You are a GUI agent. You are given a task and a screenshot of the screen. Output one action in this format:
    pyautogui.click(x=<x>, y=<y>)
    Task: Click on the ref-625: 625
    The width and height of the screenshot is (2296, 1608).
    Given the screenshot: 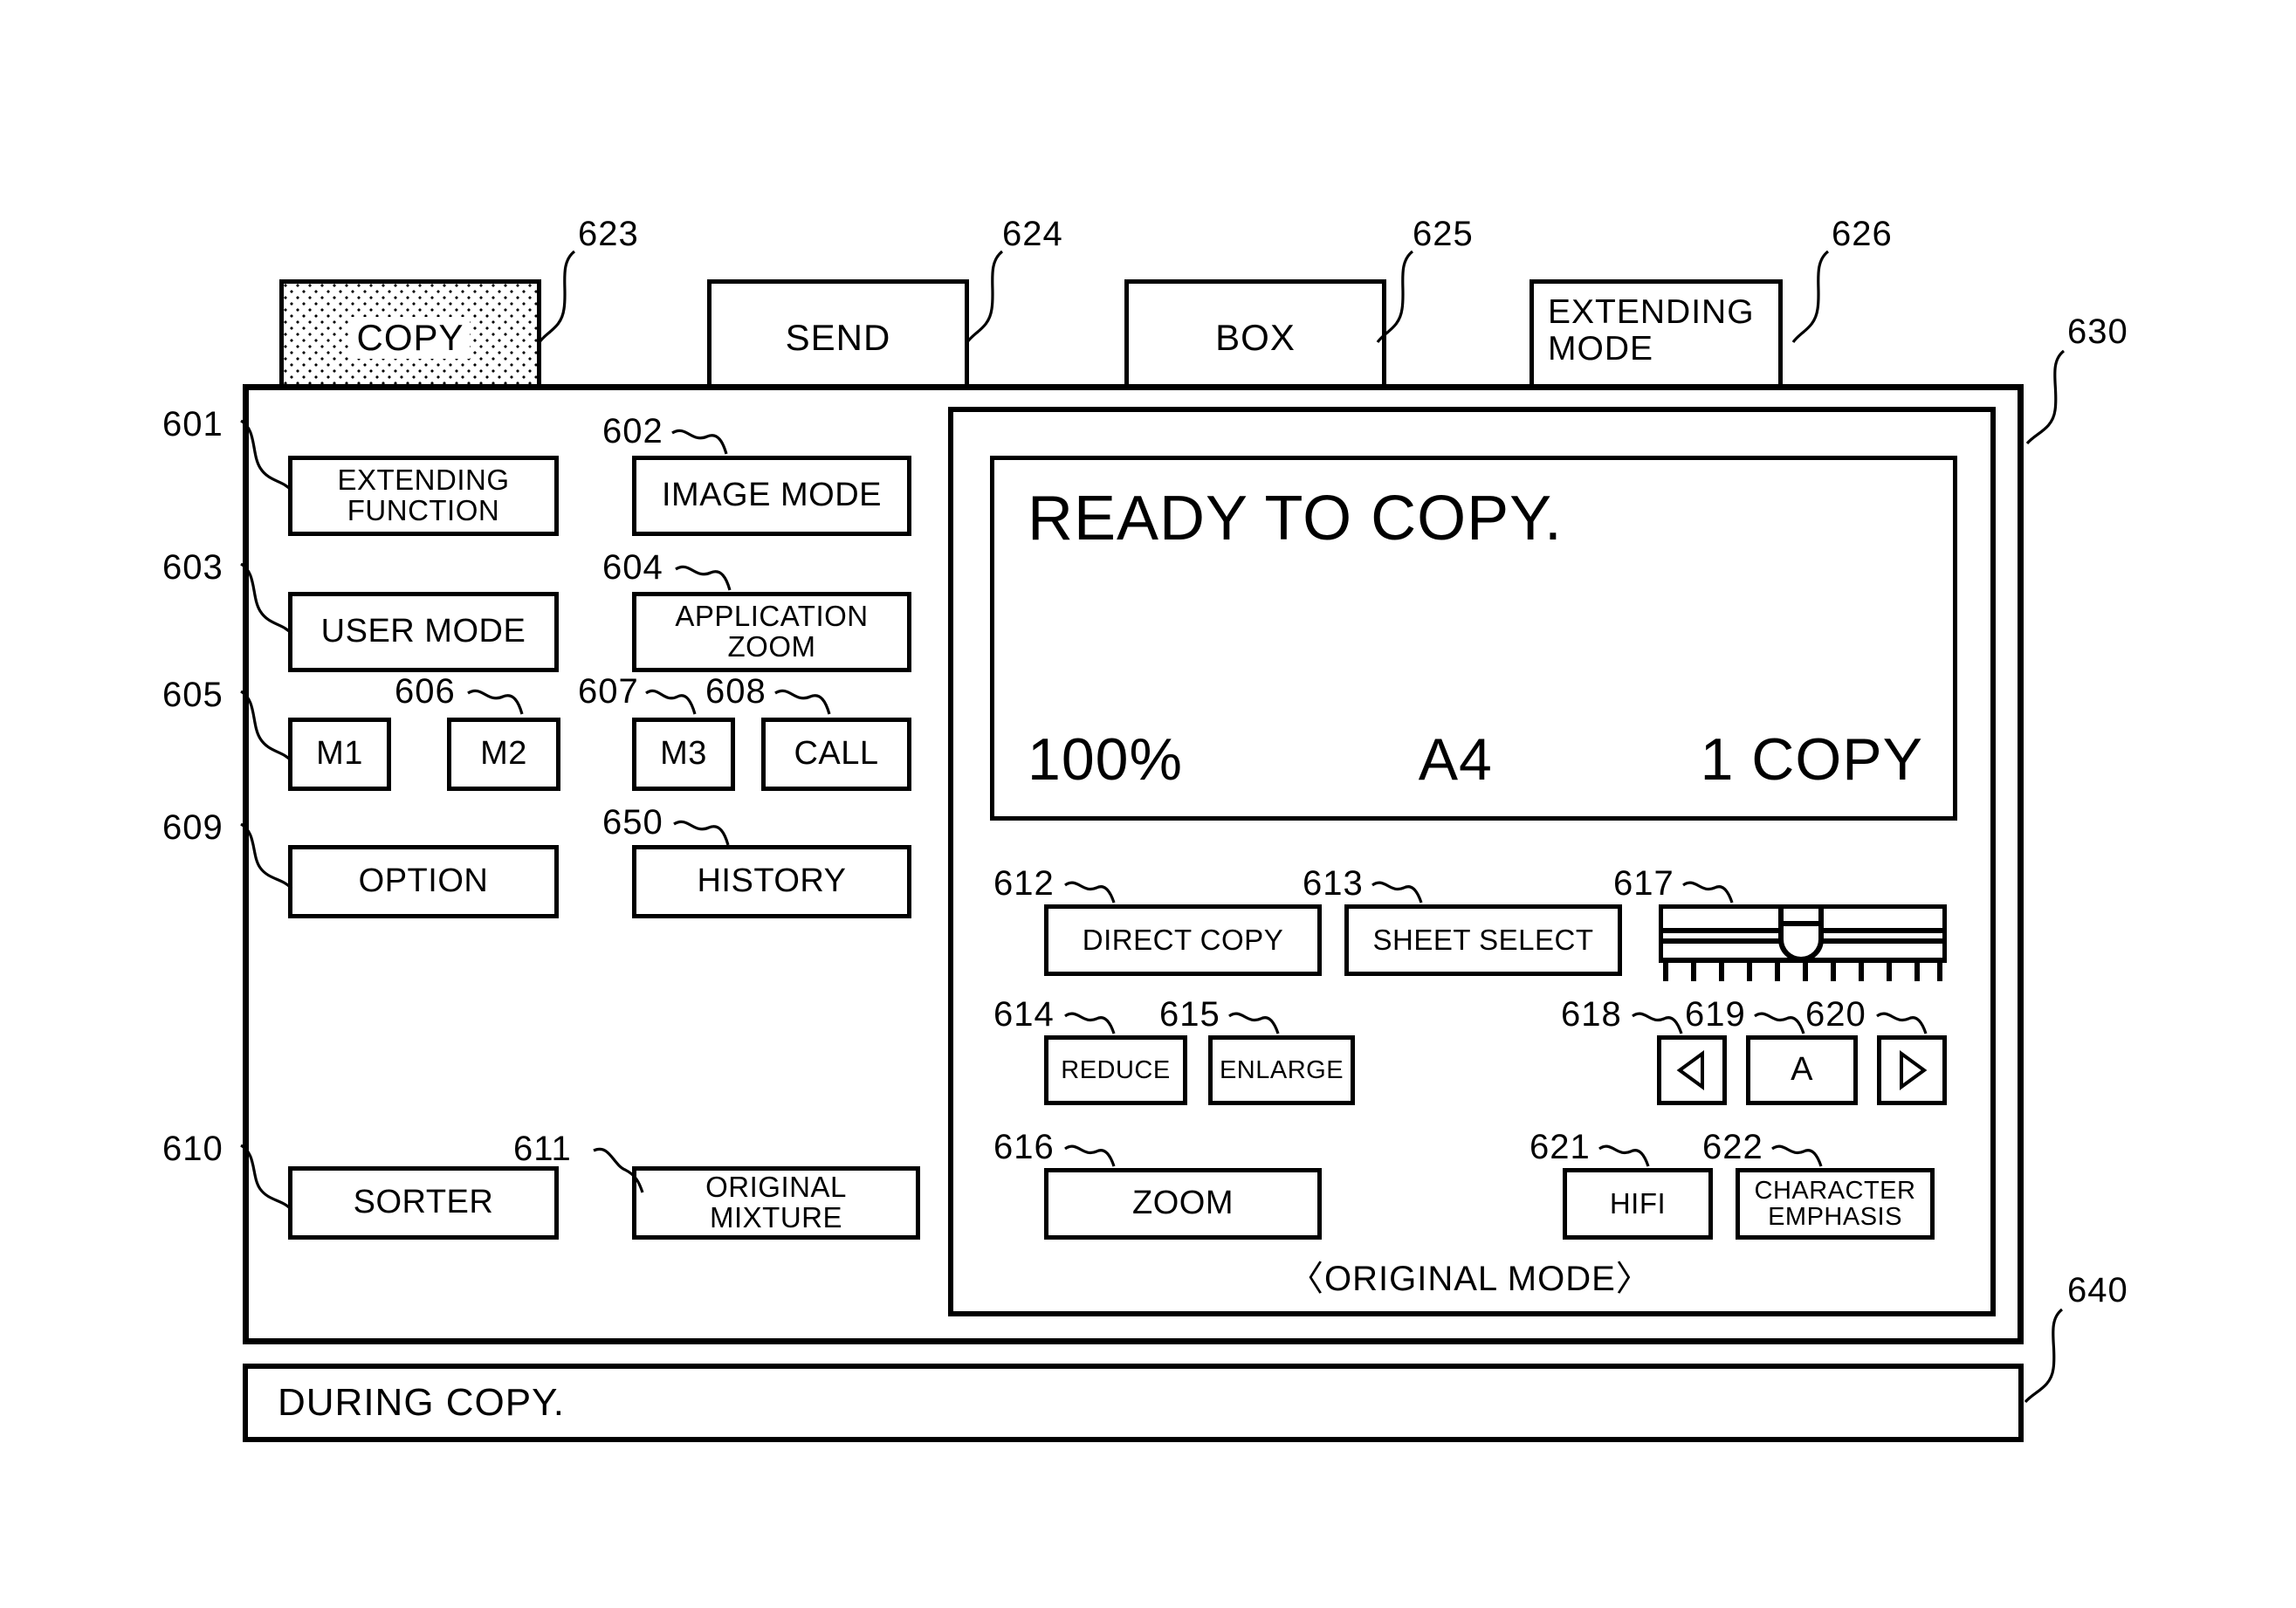 What is the action you would take?
    pyautogui.click(x=1443, y=234)
    